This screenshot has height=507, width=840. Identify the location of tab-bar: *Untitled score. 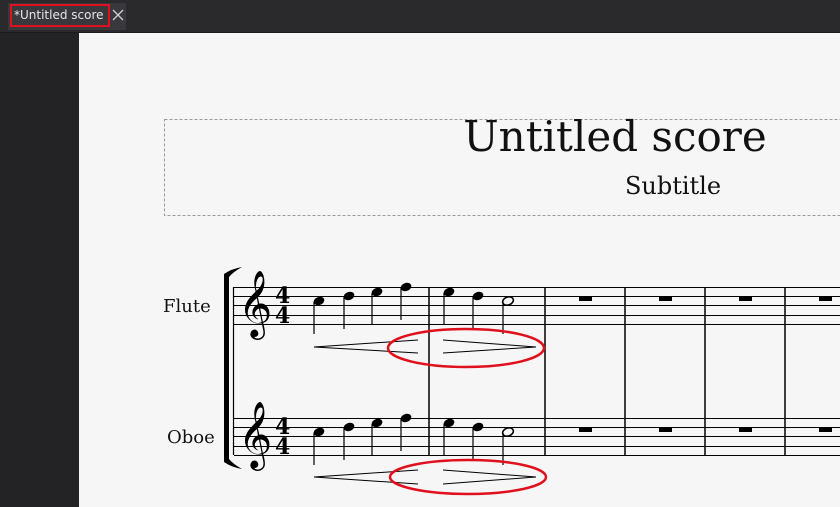
(420, 16).